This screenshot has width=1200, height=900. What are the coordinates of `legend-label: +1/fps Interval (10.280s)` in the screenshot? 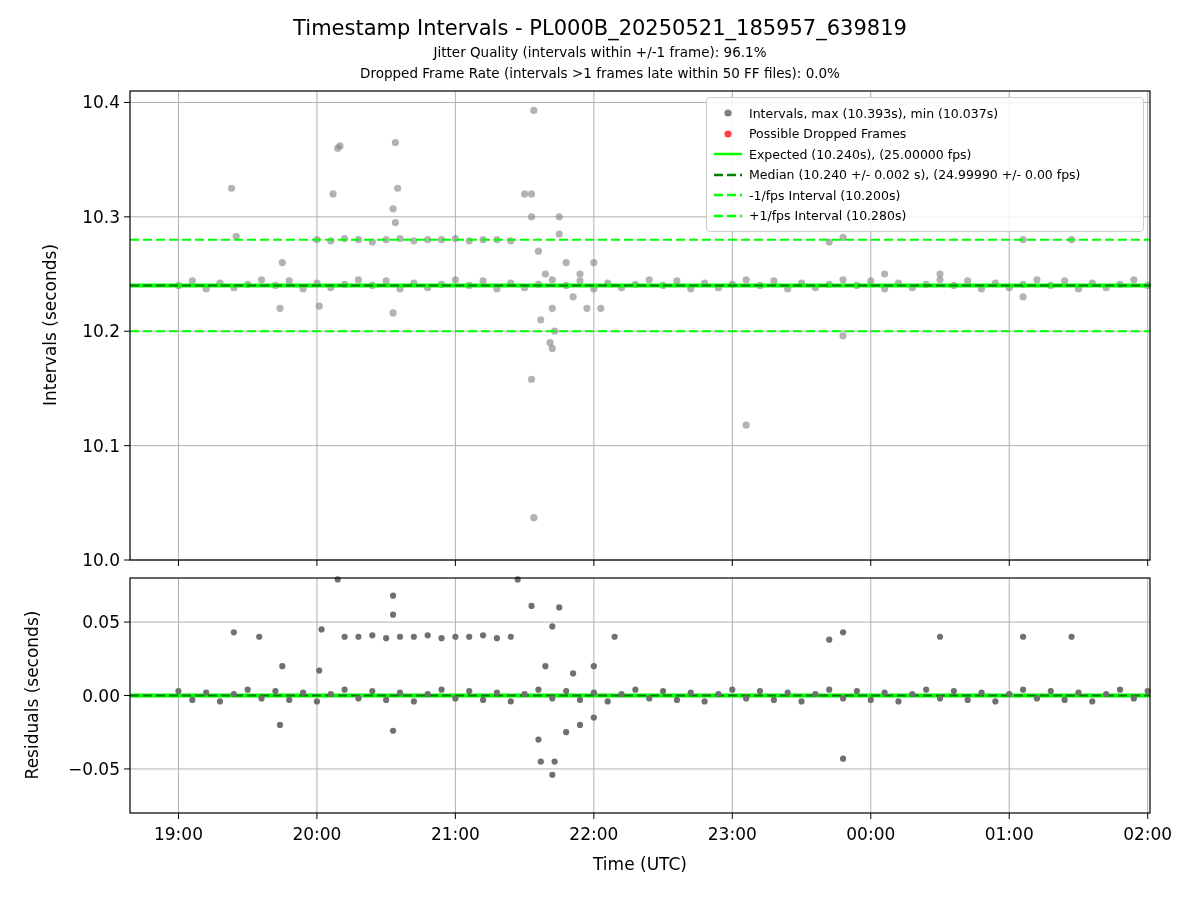 It's located at (828, 216).